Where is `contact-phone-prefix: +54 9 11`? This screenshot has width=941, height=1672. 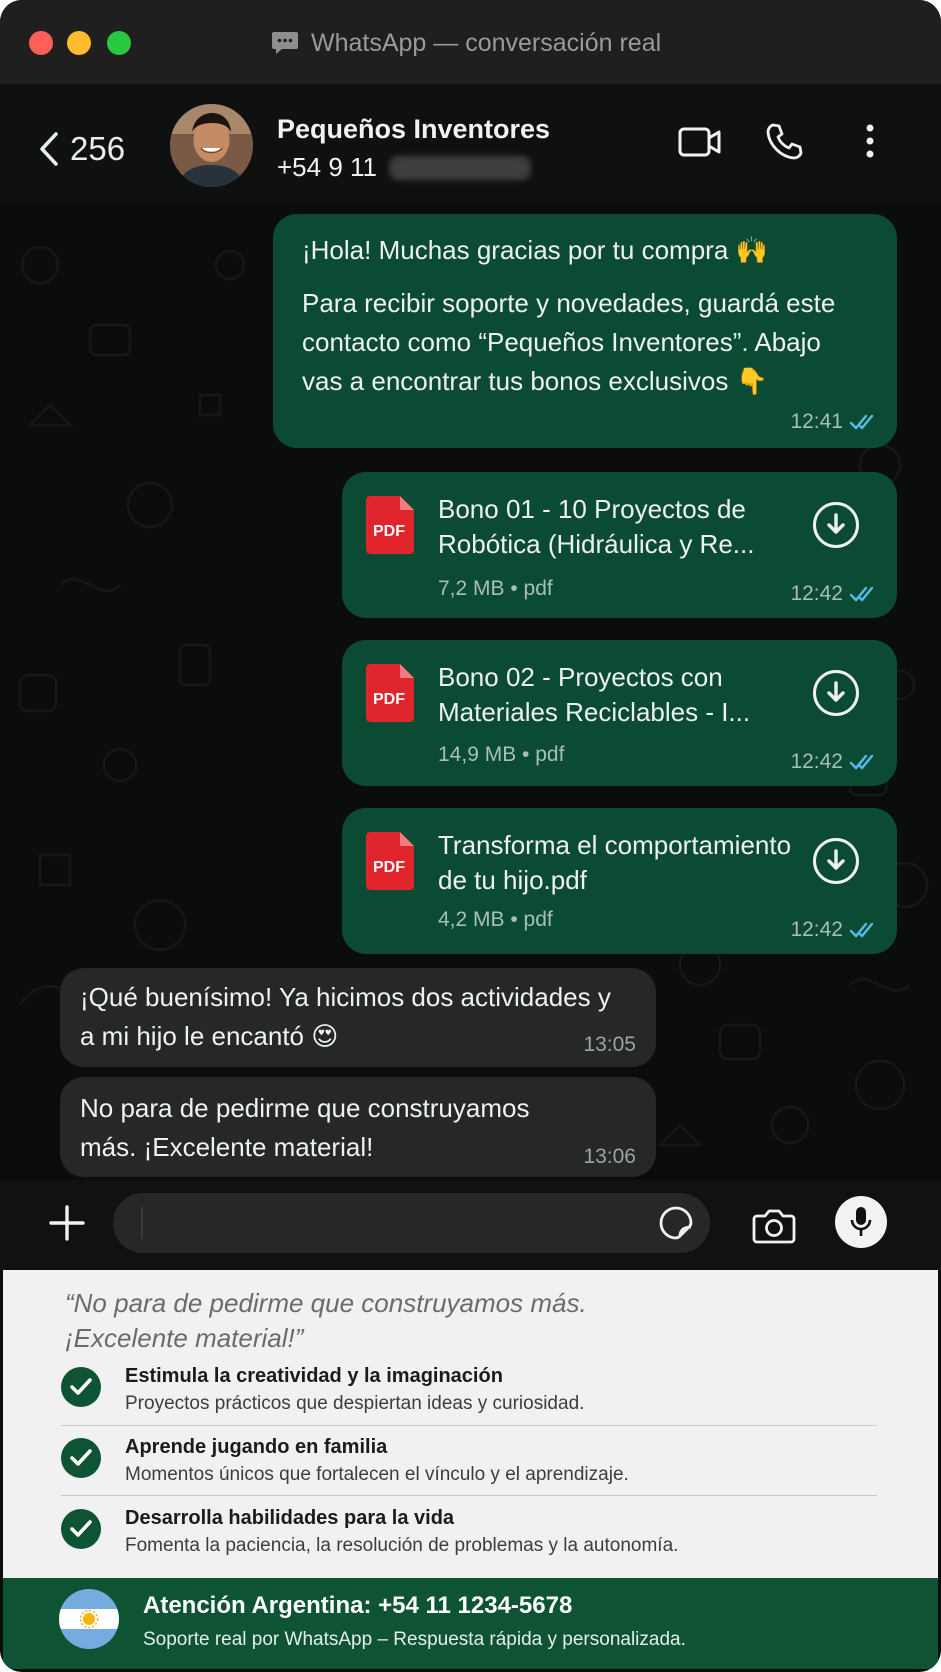 contact-phone-prefix: +54 9 11 is located at coordinates (327, 167).